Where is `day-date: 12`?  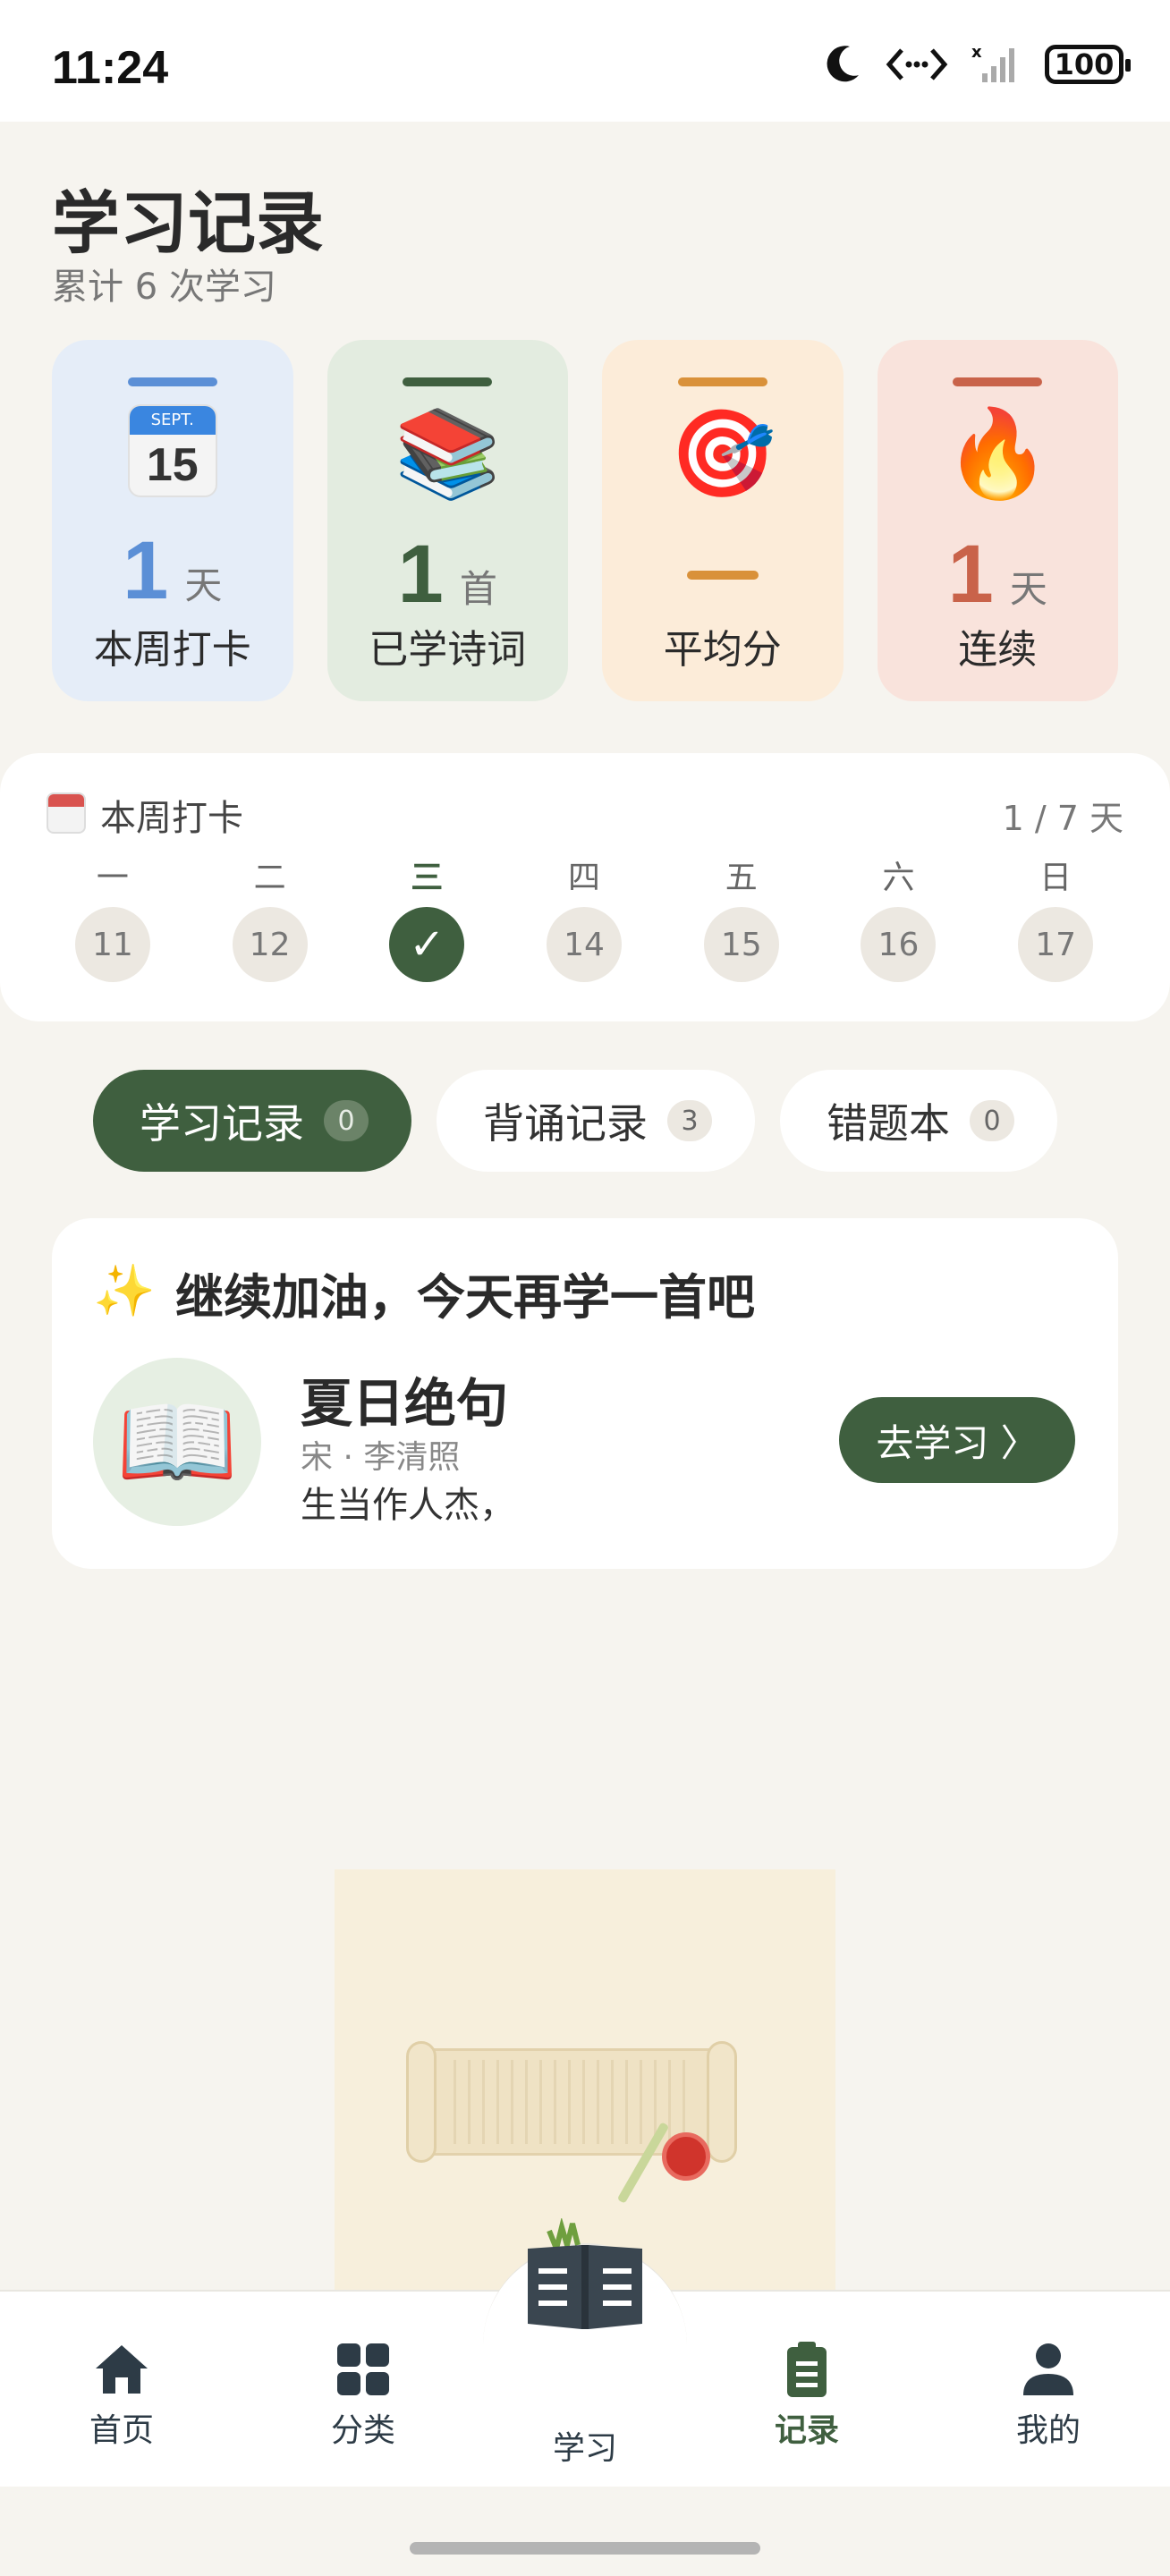 day-date: 12 is located at coordinates (270, 944).